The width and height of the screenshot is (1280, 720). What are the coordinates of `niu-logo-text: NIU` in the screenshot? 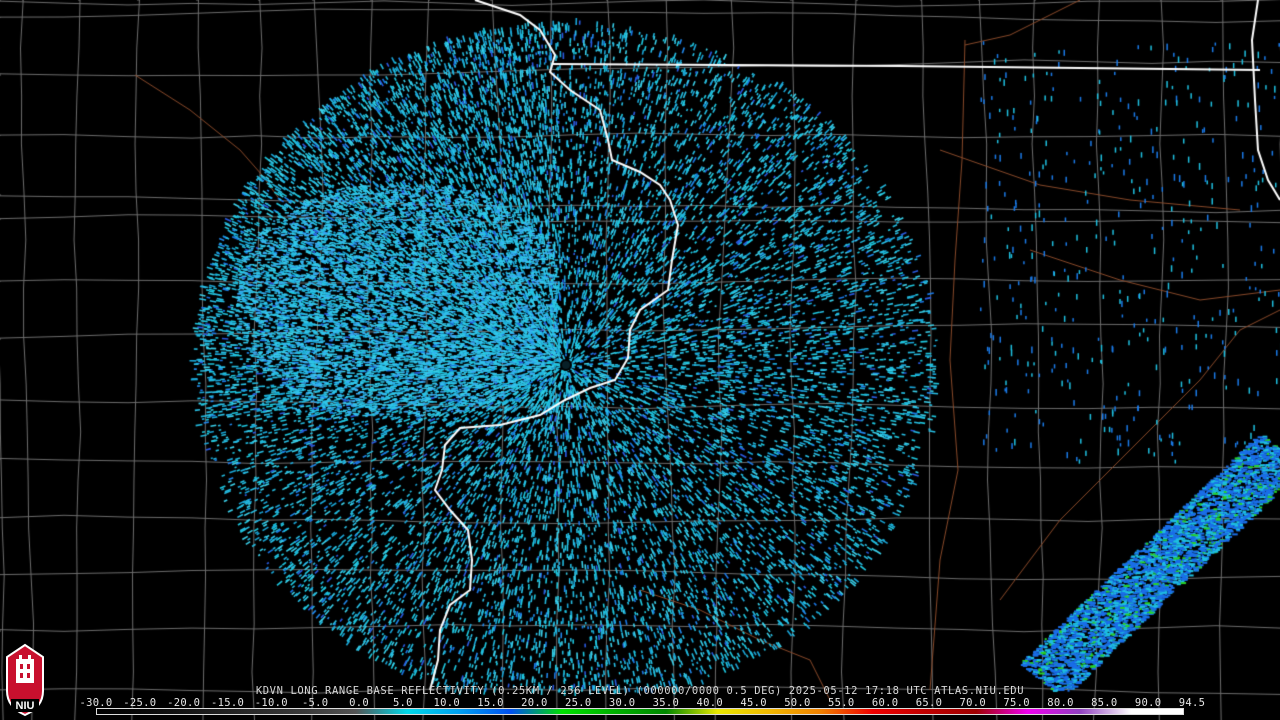 It's located at (25, 706).